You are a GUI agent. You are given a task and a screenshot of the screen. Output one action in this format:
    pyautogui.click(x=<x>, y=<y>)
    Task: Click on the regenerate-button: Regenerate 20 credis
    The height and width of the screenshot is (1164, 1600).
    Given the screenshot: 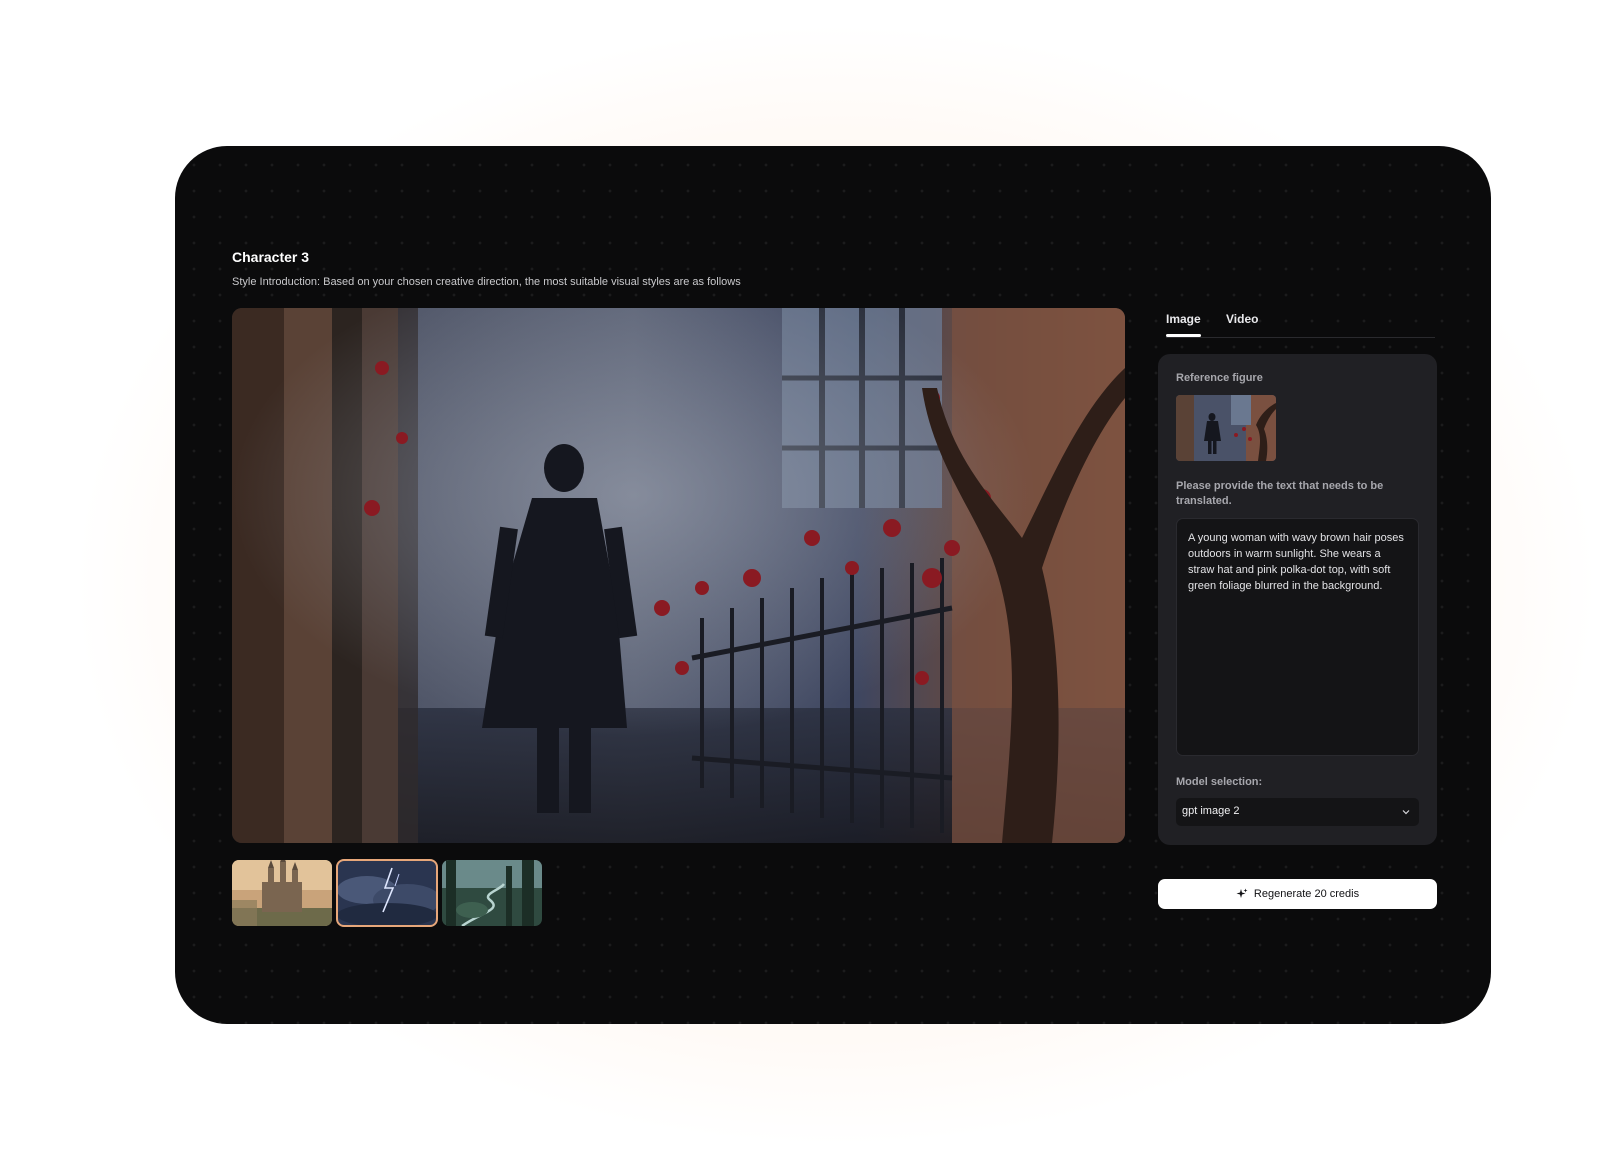 What is the action you would take?
    pyautogui.click(x=1297, y=894)
    